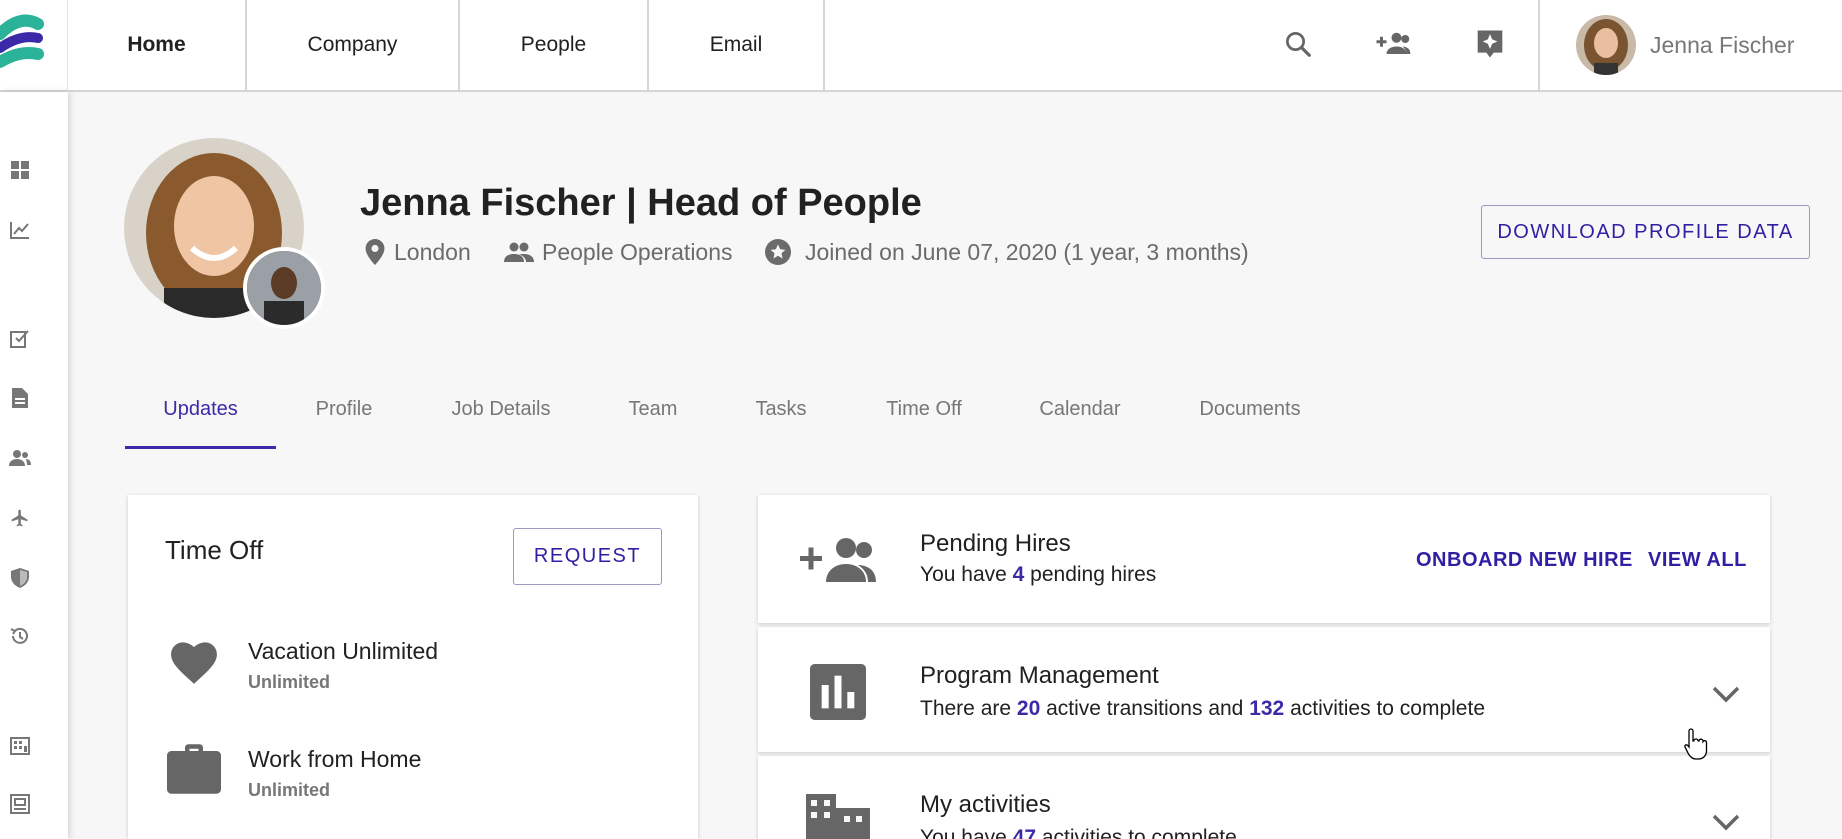 Image resolution: width=1842 pixels, height=839 pixels. I want to click on time-off-title: Time Off, so click(214, 550).